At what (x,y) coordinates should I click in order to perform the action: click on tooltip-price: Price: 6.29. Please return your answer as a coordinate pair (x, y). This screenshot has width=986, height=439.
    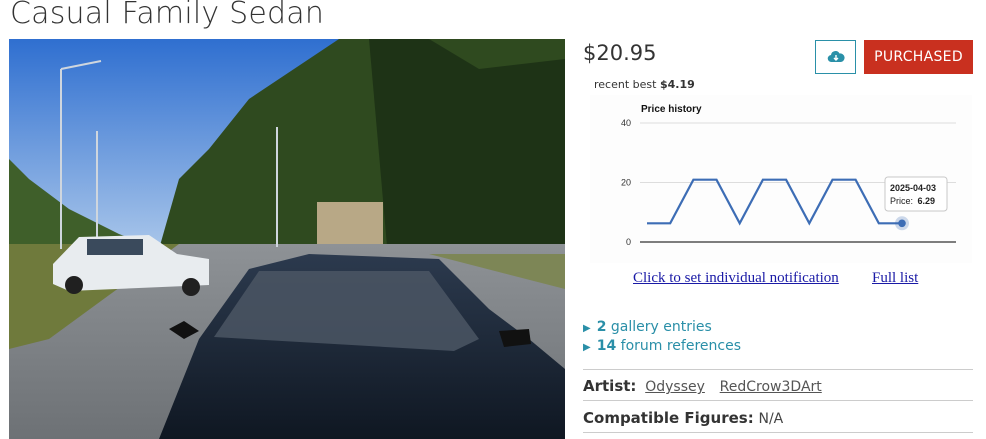
    Looking at the image, I should click on (912, 201).